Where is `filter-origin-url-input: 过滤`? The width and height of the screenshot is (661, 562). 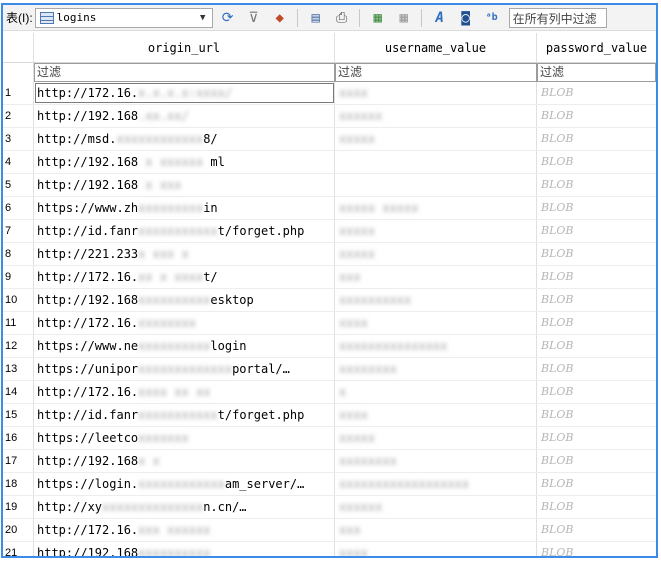 filter-origin-url-input: 过滤 is located at coordinates (184, 72).